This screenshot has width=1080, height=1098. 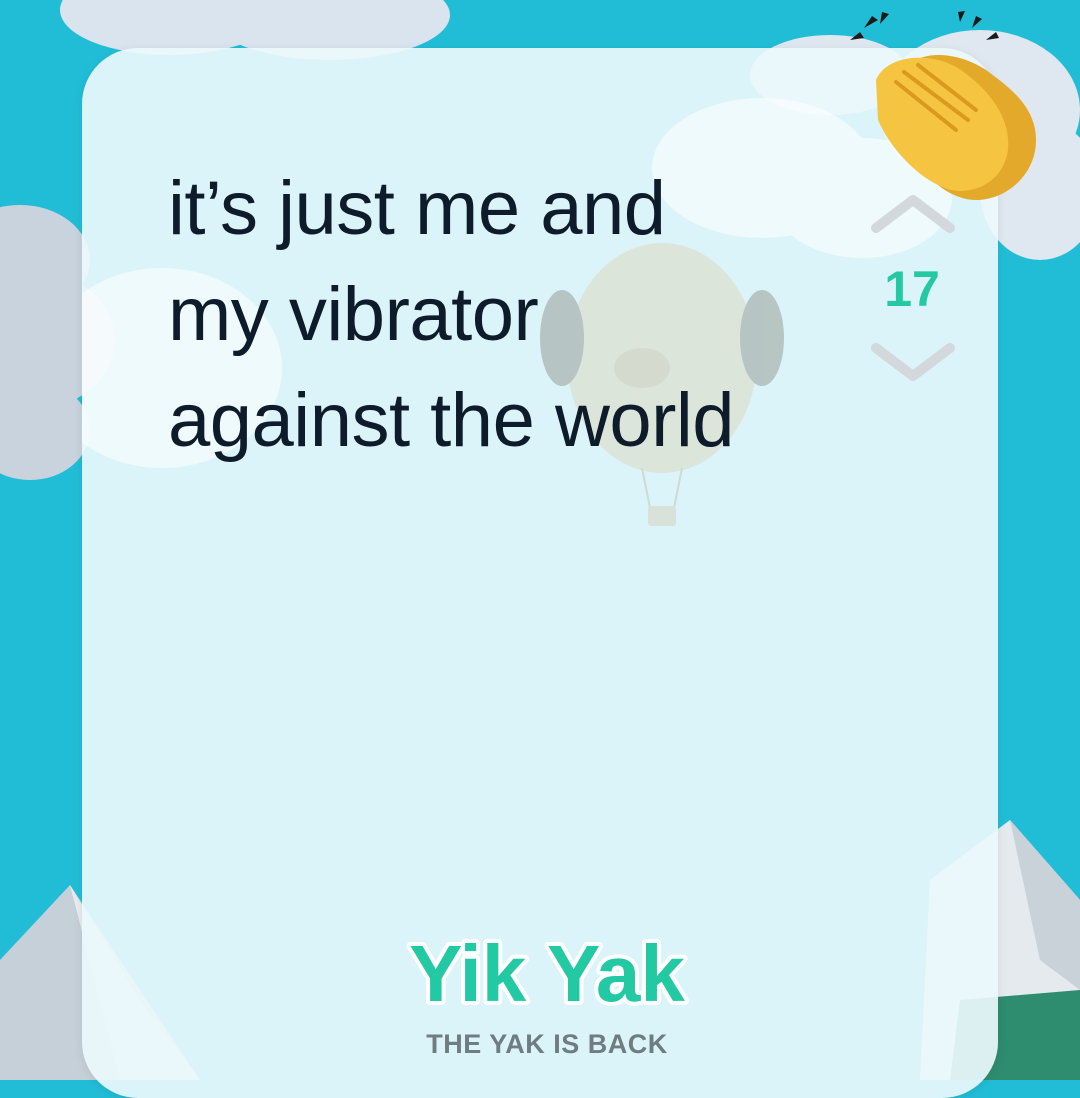 I want to click on brand-footer: Yik Yak THE YAK IS BACK, so click(x=540, y=991).